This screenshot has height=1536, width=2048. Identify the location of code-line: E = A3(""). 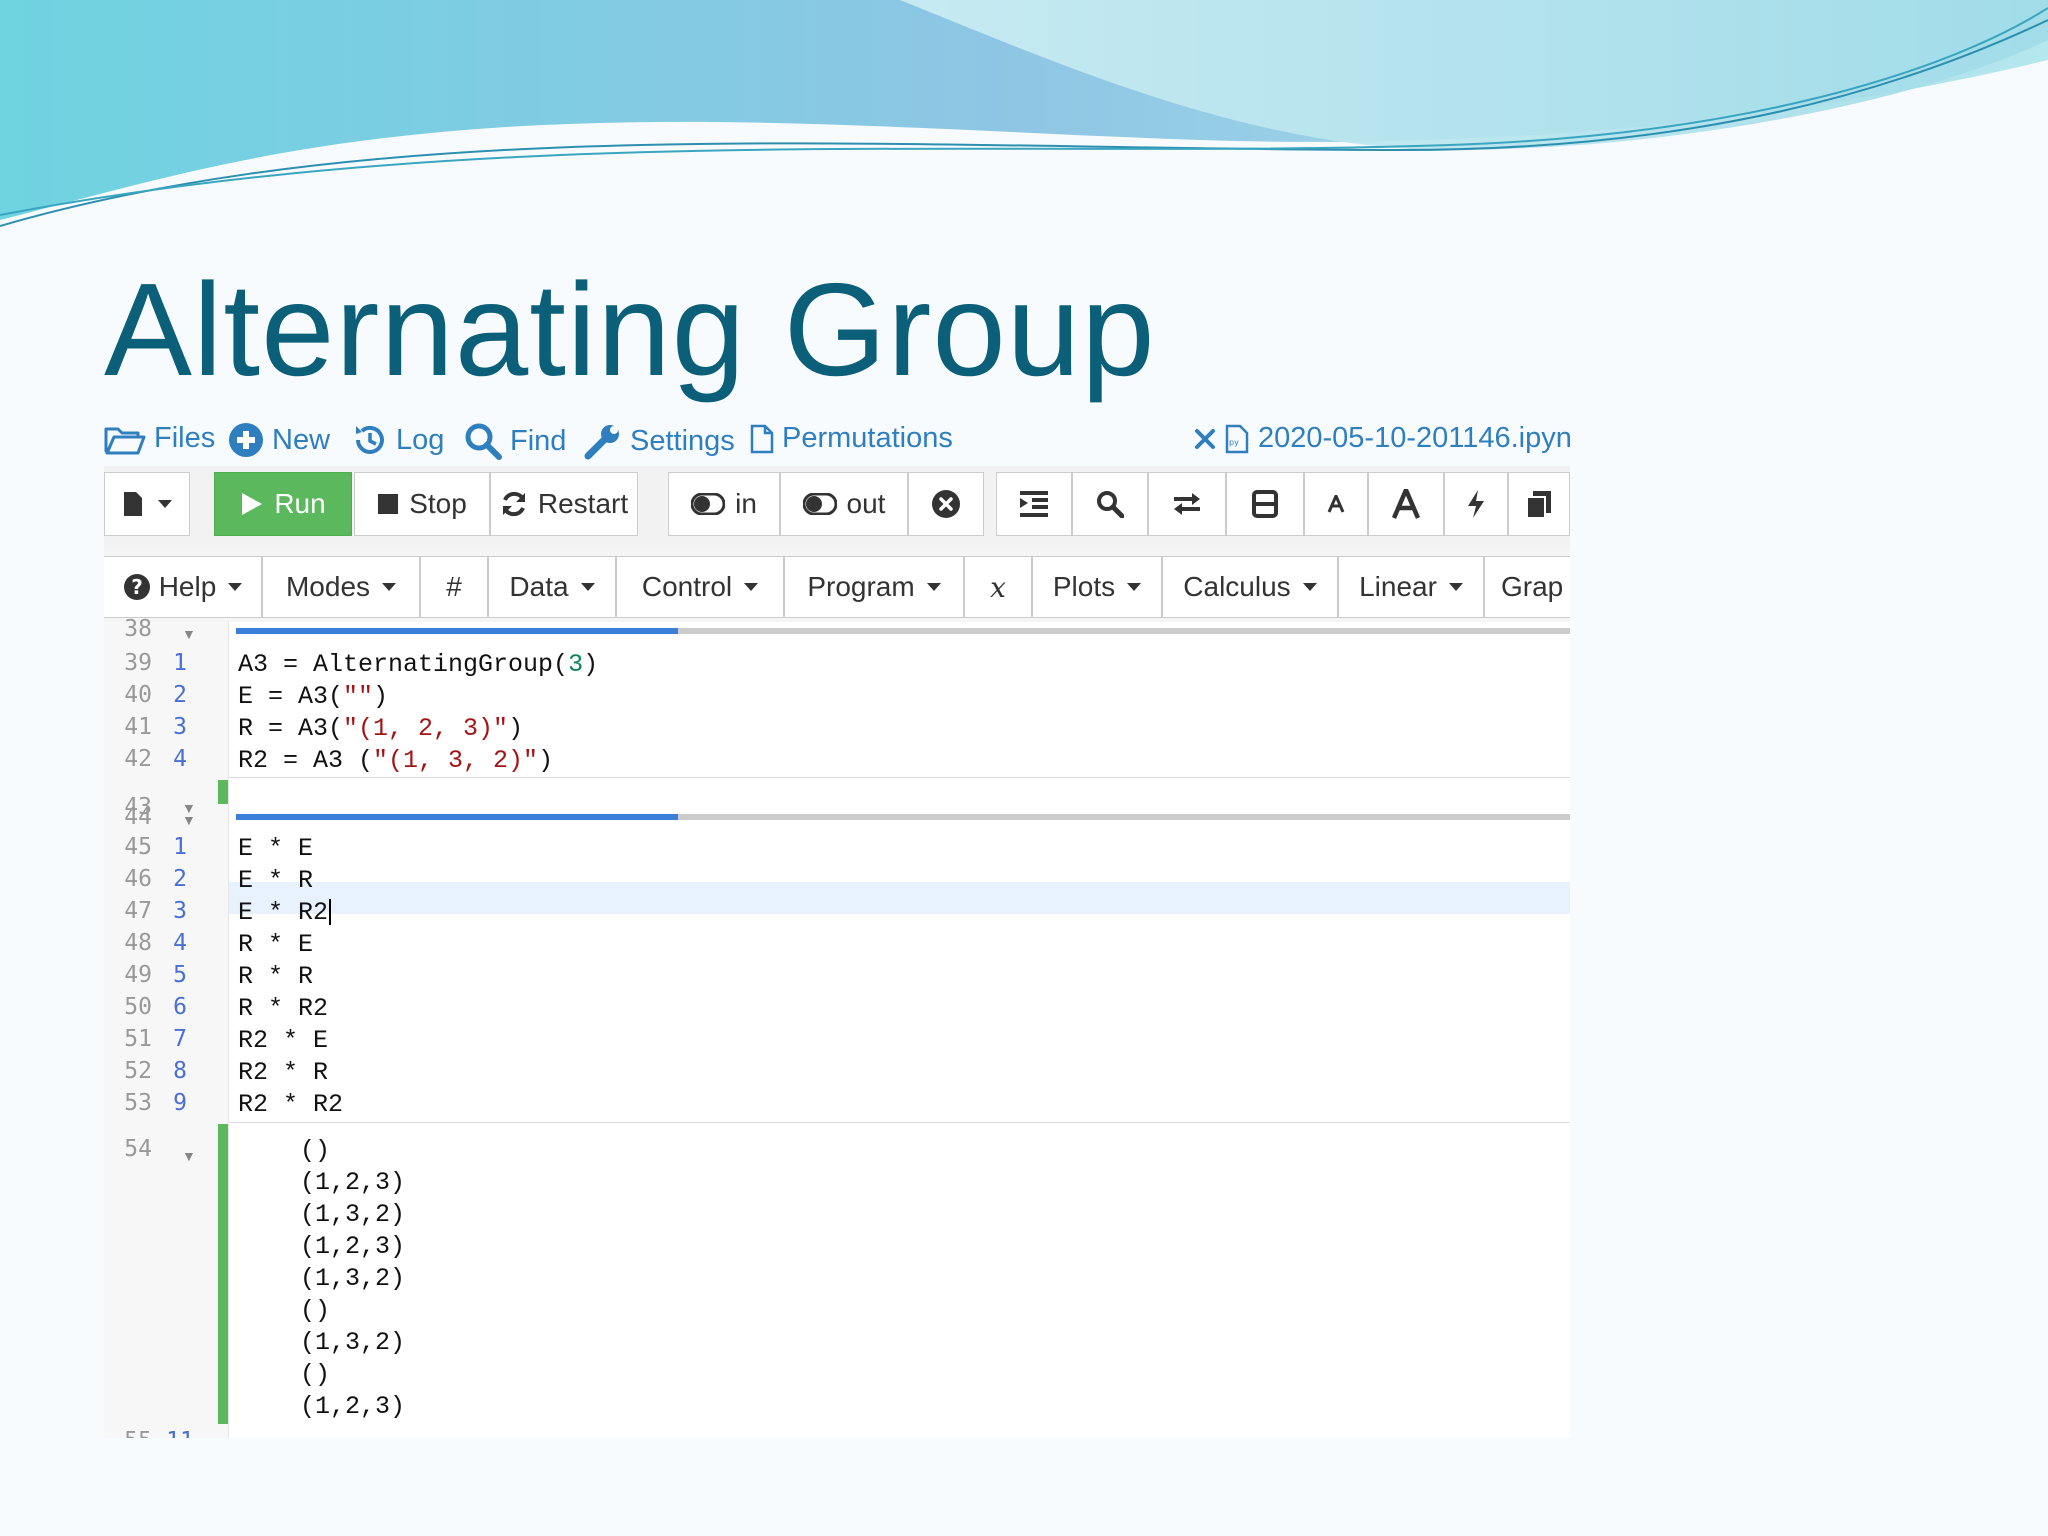
(313, 696).